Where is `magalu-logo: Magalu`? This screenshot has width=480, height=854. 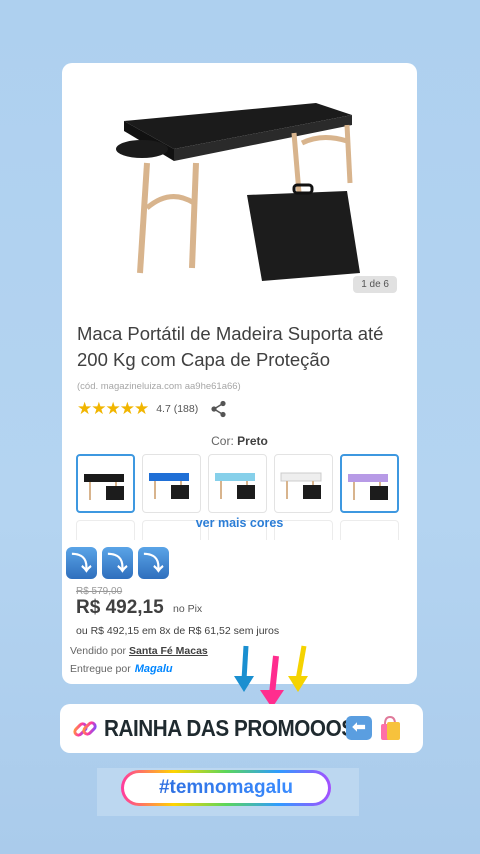
magalu-logo: Magalu is located at coordinates (153, 669).